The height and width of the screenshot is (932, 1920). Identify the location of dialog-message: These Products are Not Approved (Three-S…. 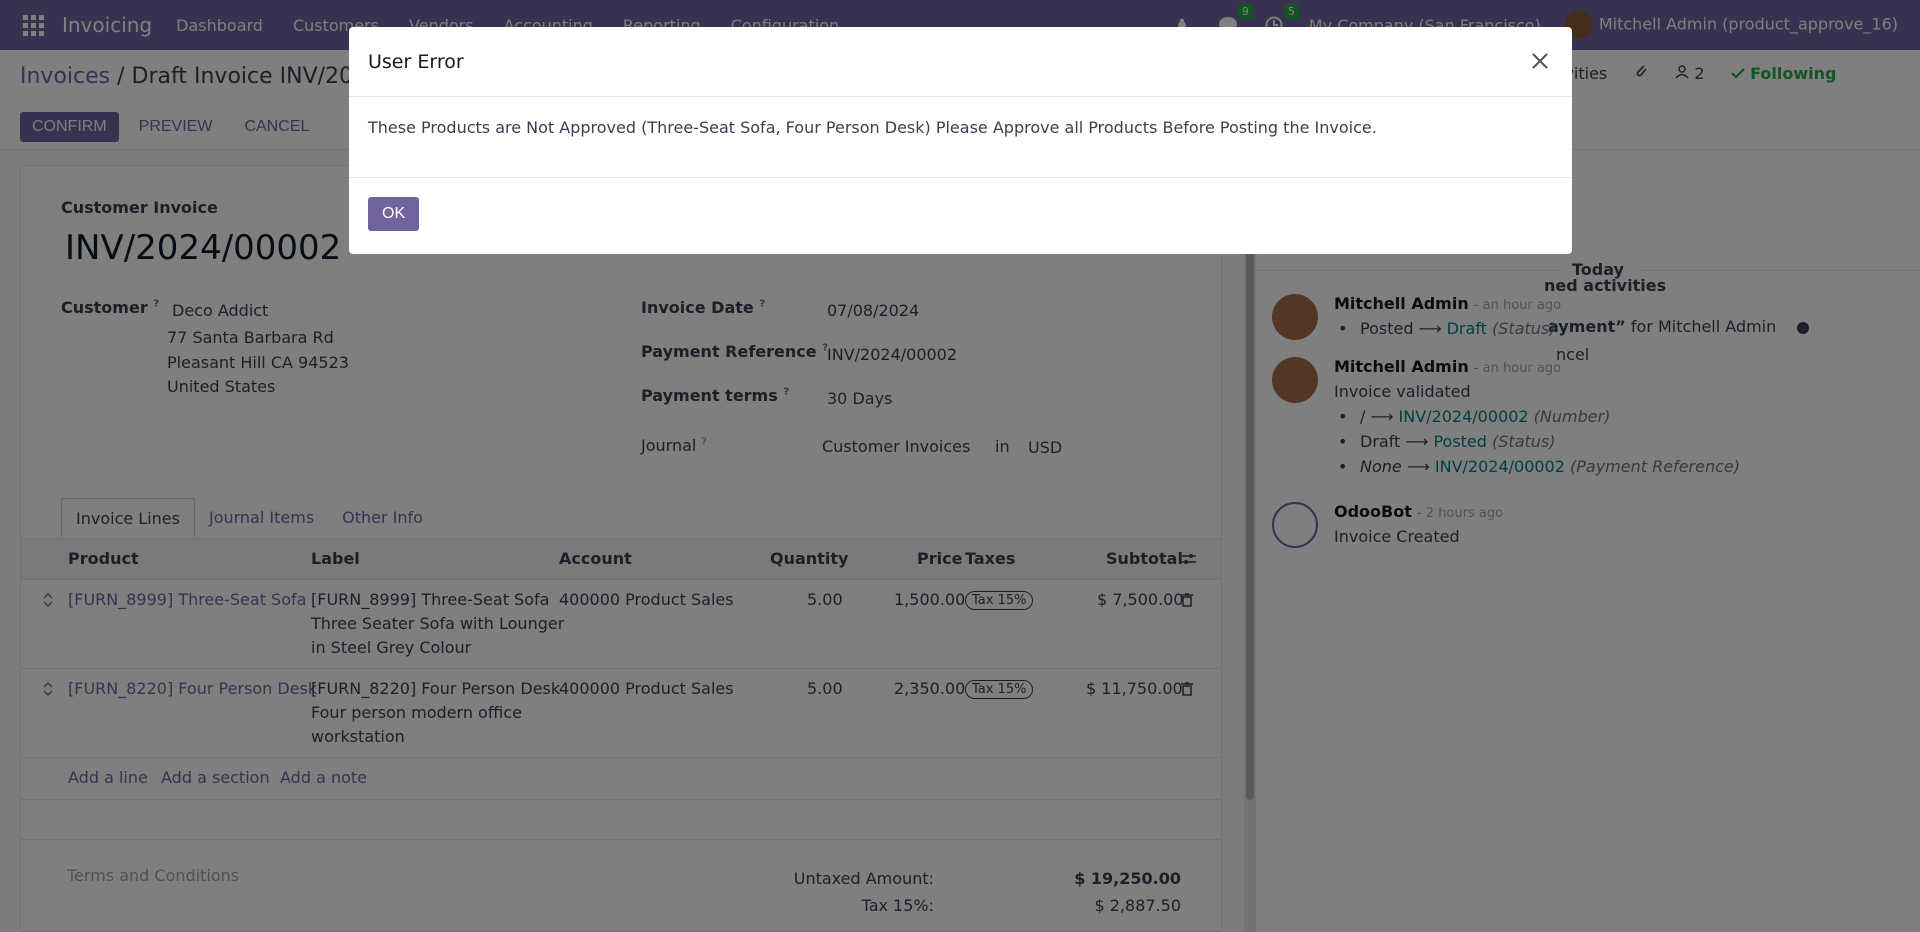
(872, 127).